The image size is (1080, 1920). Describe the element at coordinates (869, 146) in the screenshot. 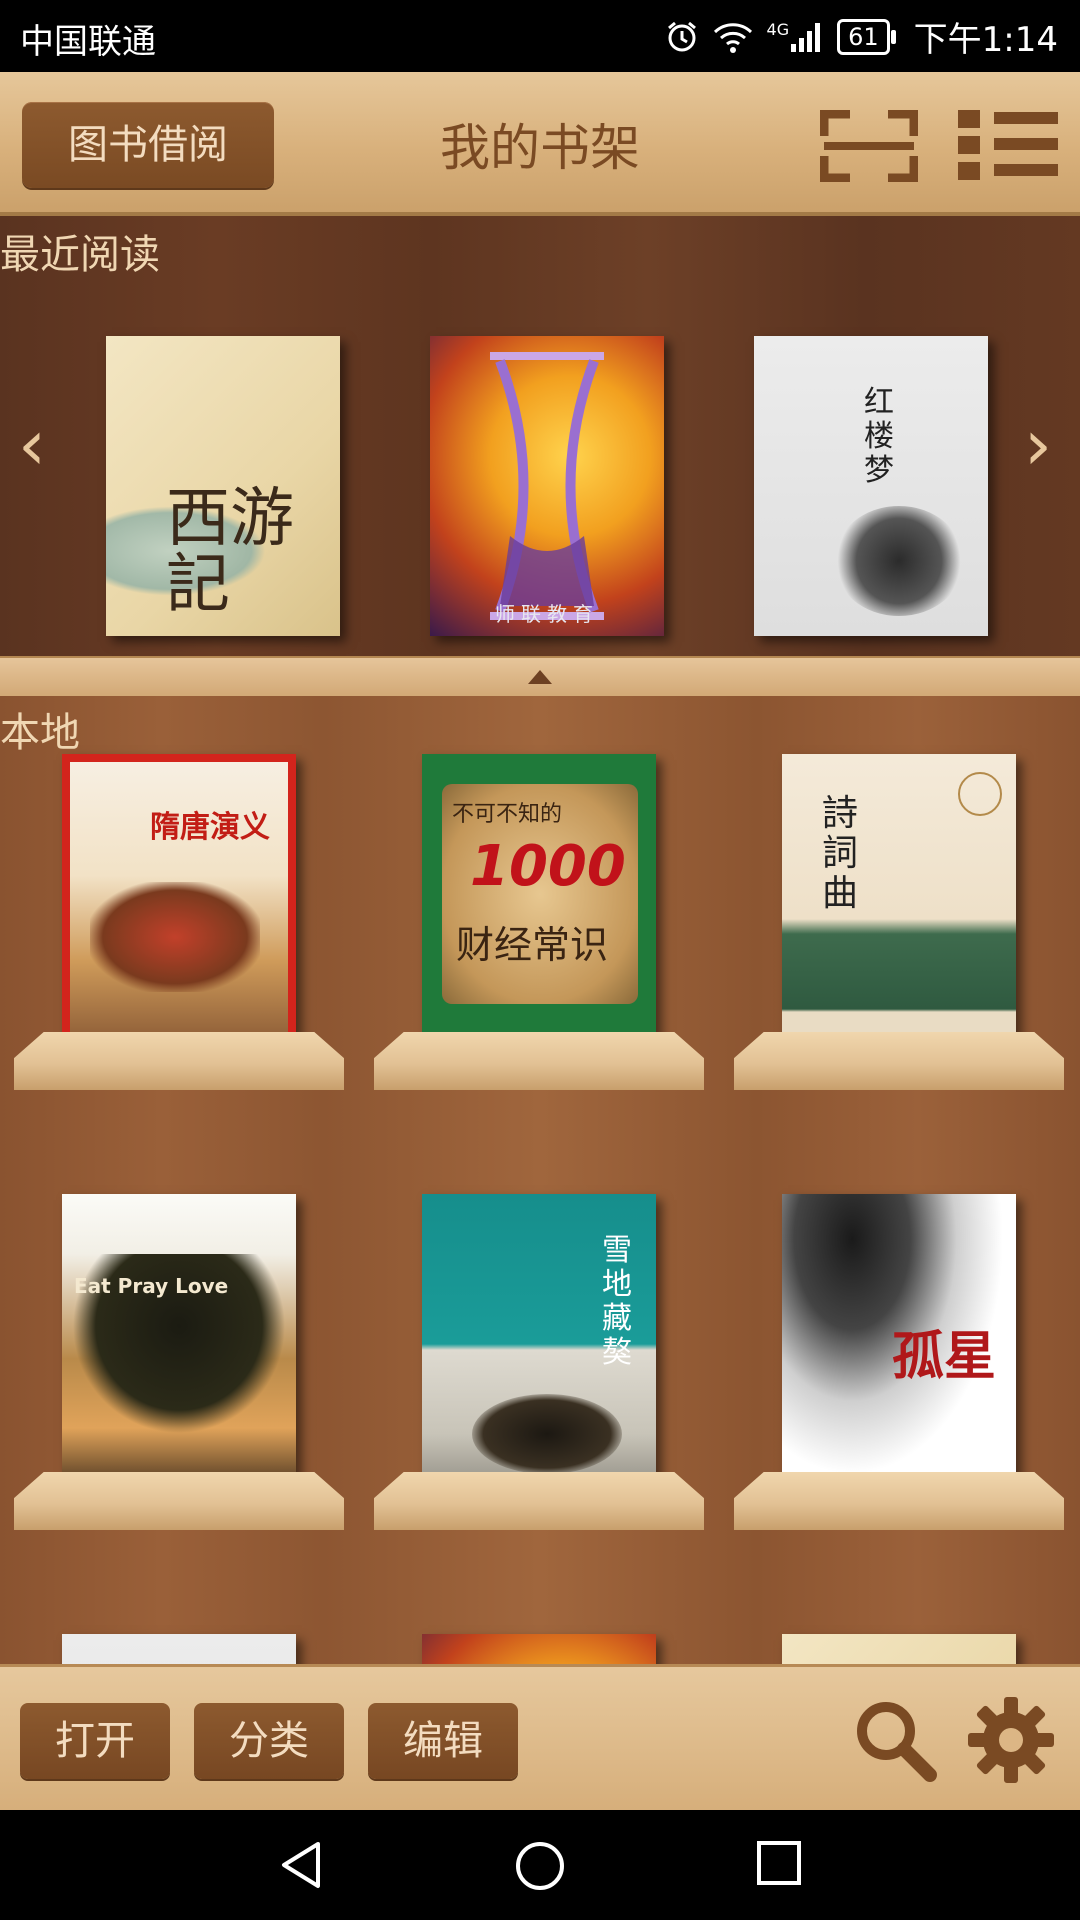

I see `scan-icon` at that location.